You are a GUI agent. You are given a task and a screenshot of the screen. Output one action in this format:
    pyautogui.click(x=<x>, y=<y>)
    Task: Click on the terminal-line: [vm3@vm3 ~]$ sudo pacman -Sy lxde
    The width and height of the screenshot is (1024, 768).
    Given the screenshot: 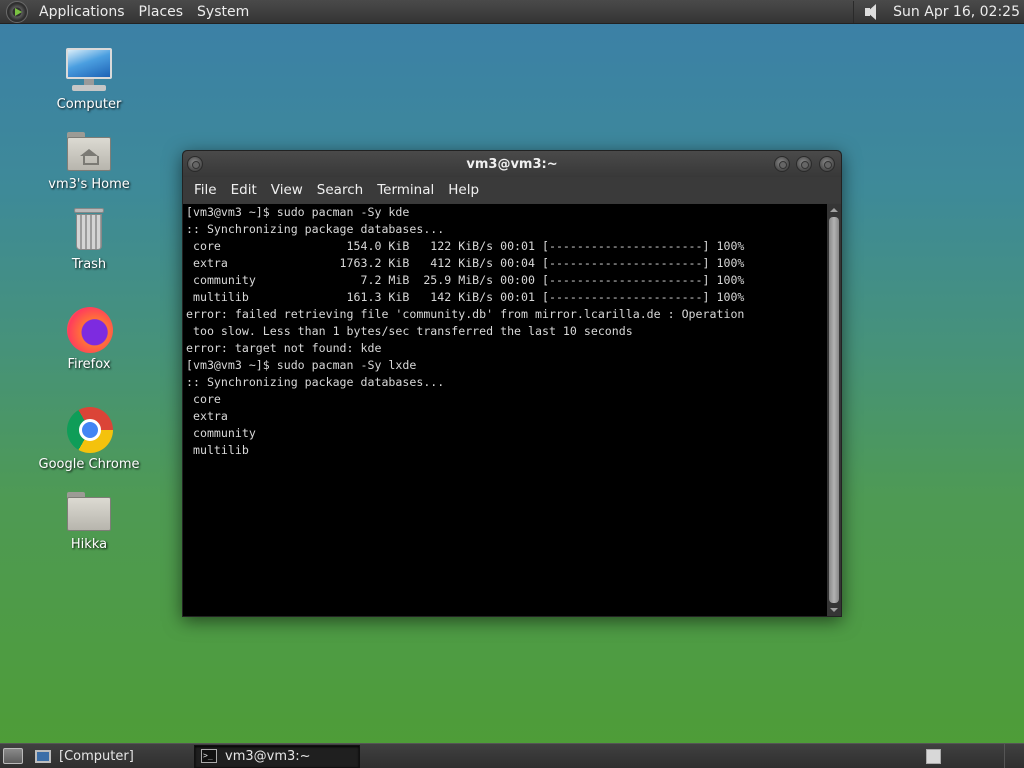 What is the action you would take?
    pyautogui.click(x=301, y=365)
    